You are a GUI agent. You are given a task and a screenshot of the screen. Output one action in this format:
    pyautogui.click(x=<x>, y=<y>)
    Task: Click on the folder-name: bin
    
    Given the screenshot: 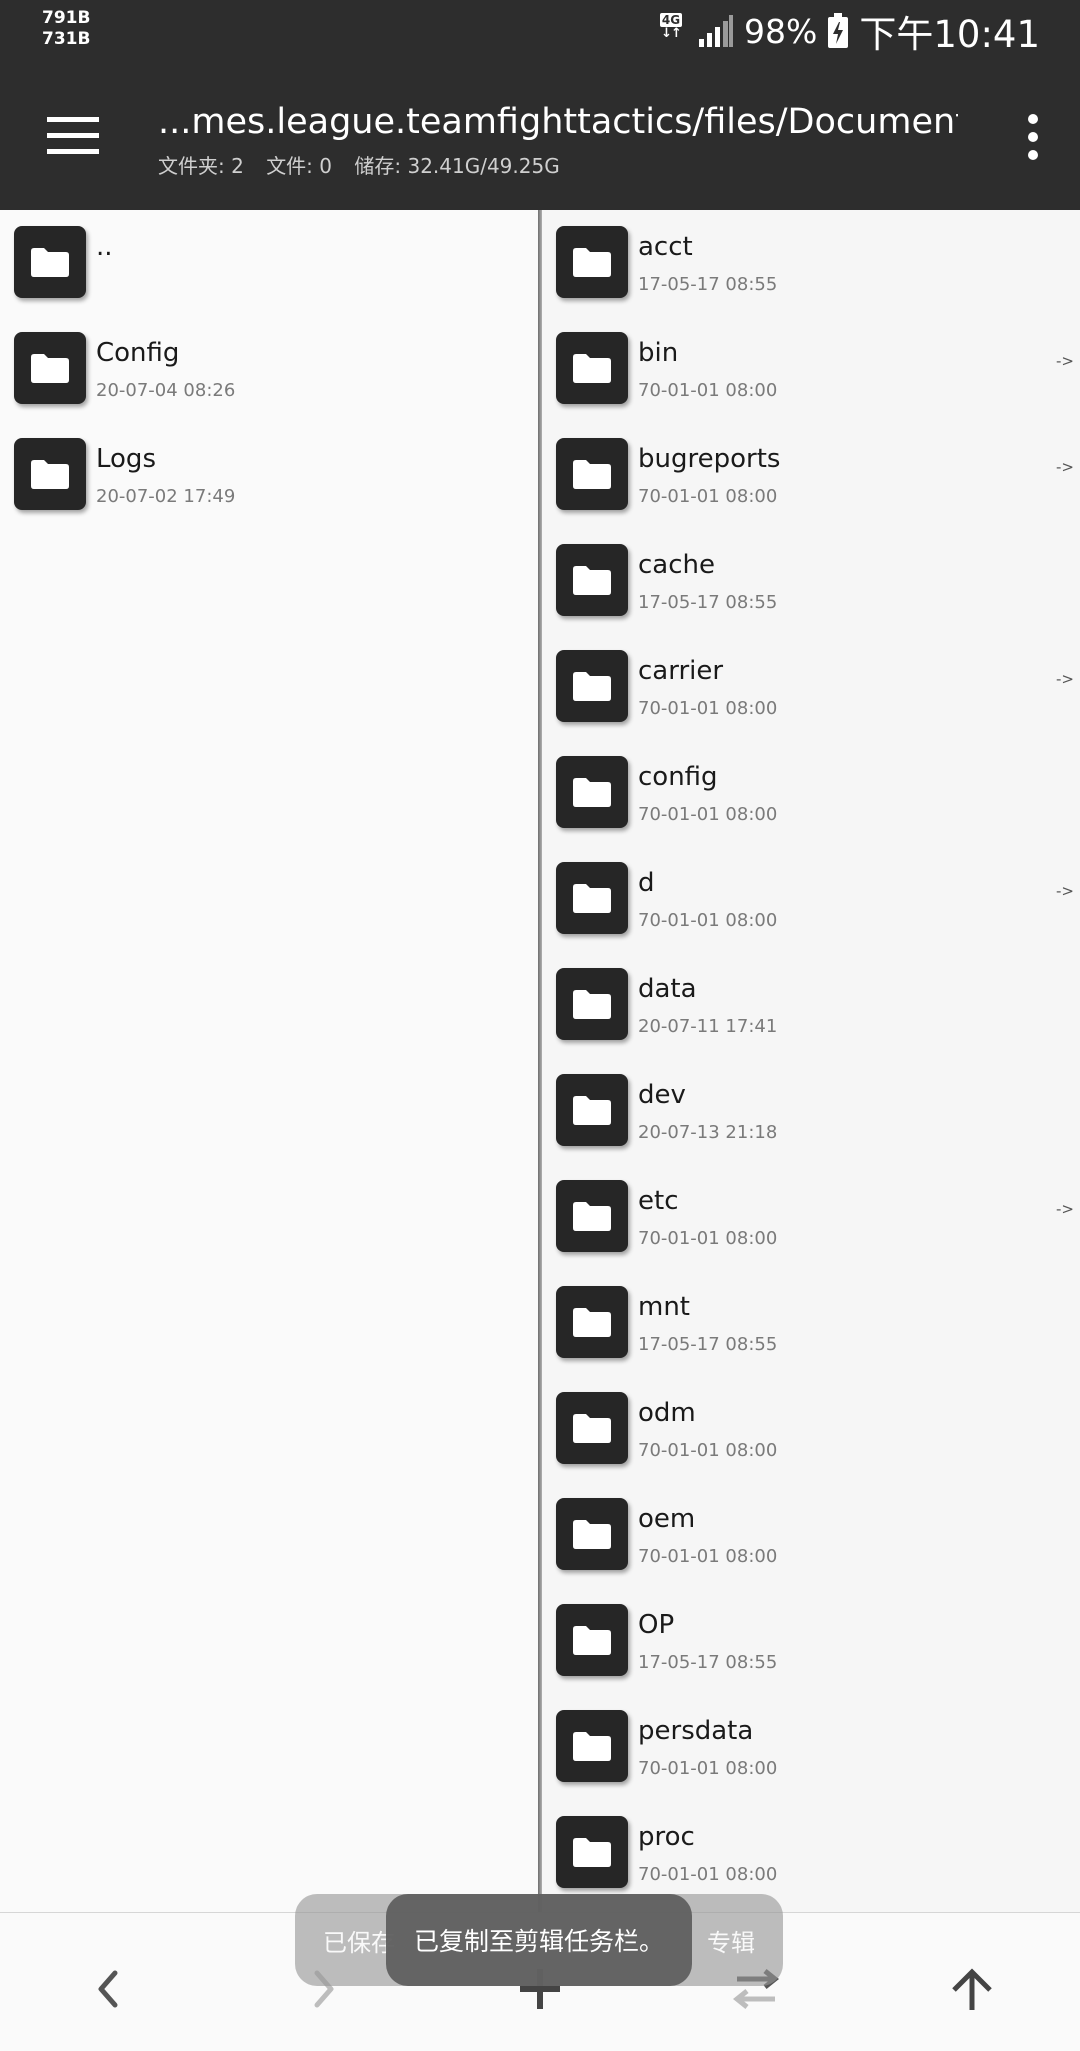 What is the action you would take?
    pyautogui.click(x=658, y=353)
    